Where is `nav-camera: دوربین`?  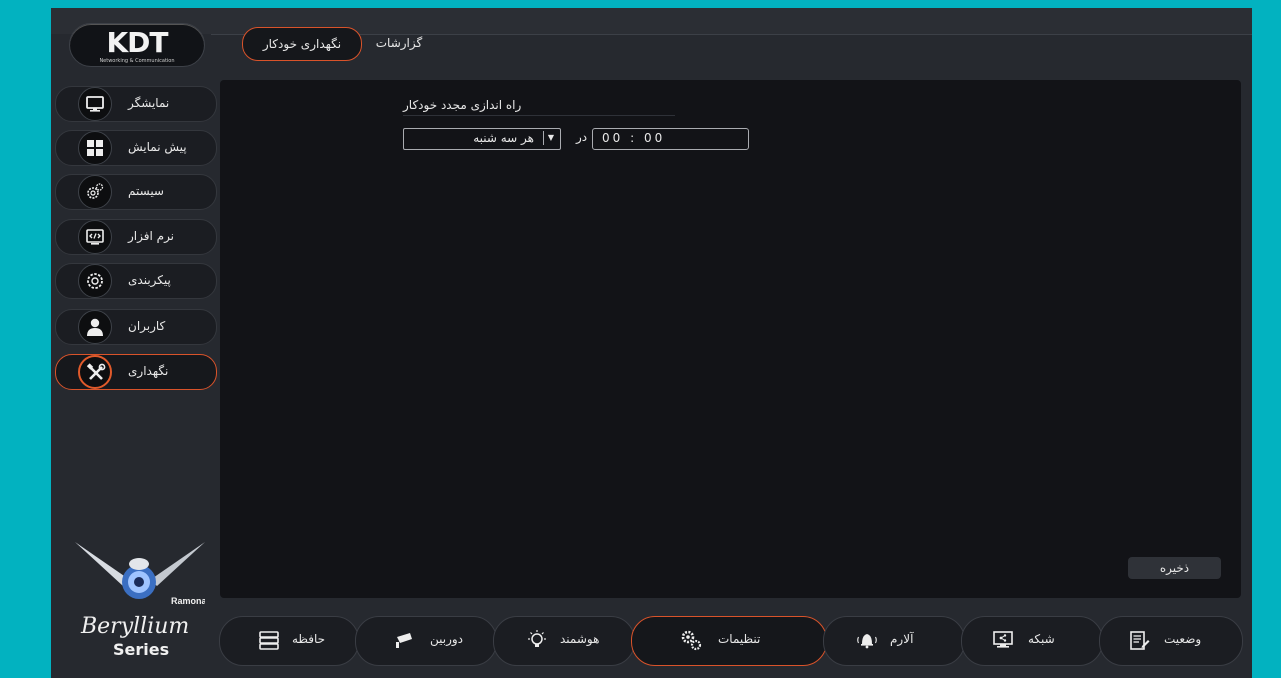
nav-camera: دوربین is located at coordinates (426, 641).